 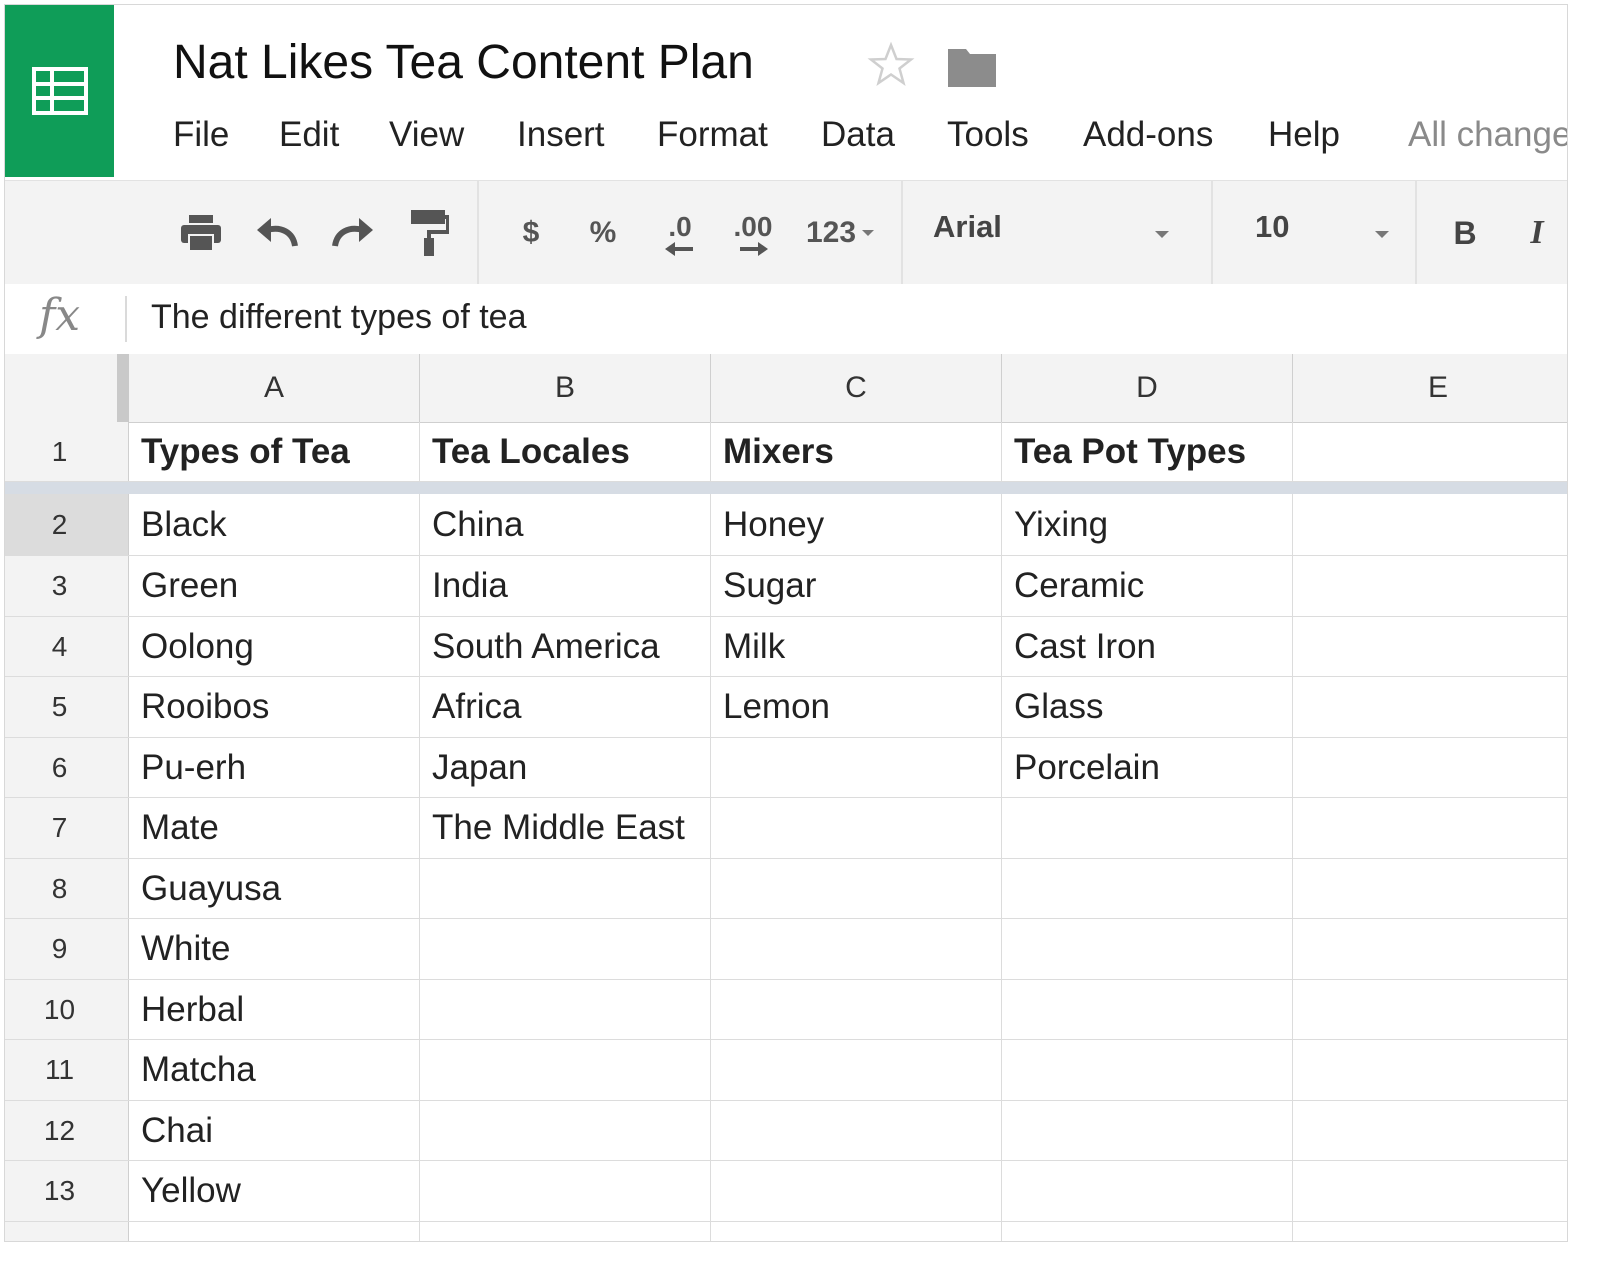 What do you see at coordinates (856, 949) in the screenshot?
I see `cell-c9` at bounding box center [856, 949].